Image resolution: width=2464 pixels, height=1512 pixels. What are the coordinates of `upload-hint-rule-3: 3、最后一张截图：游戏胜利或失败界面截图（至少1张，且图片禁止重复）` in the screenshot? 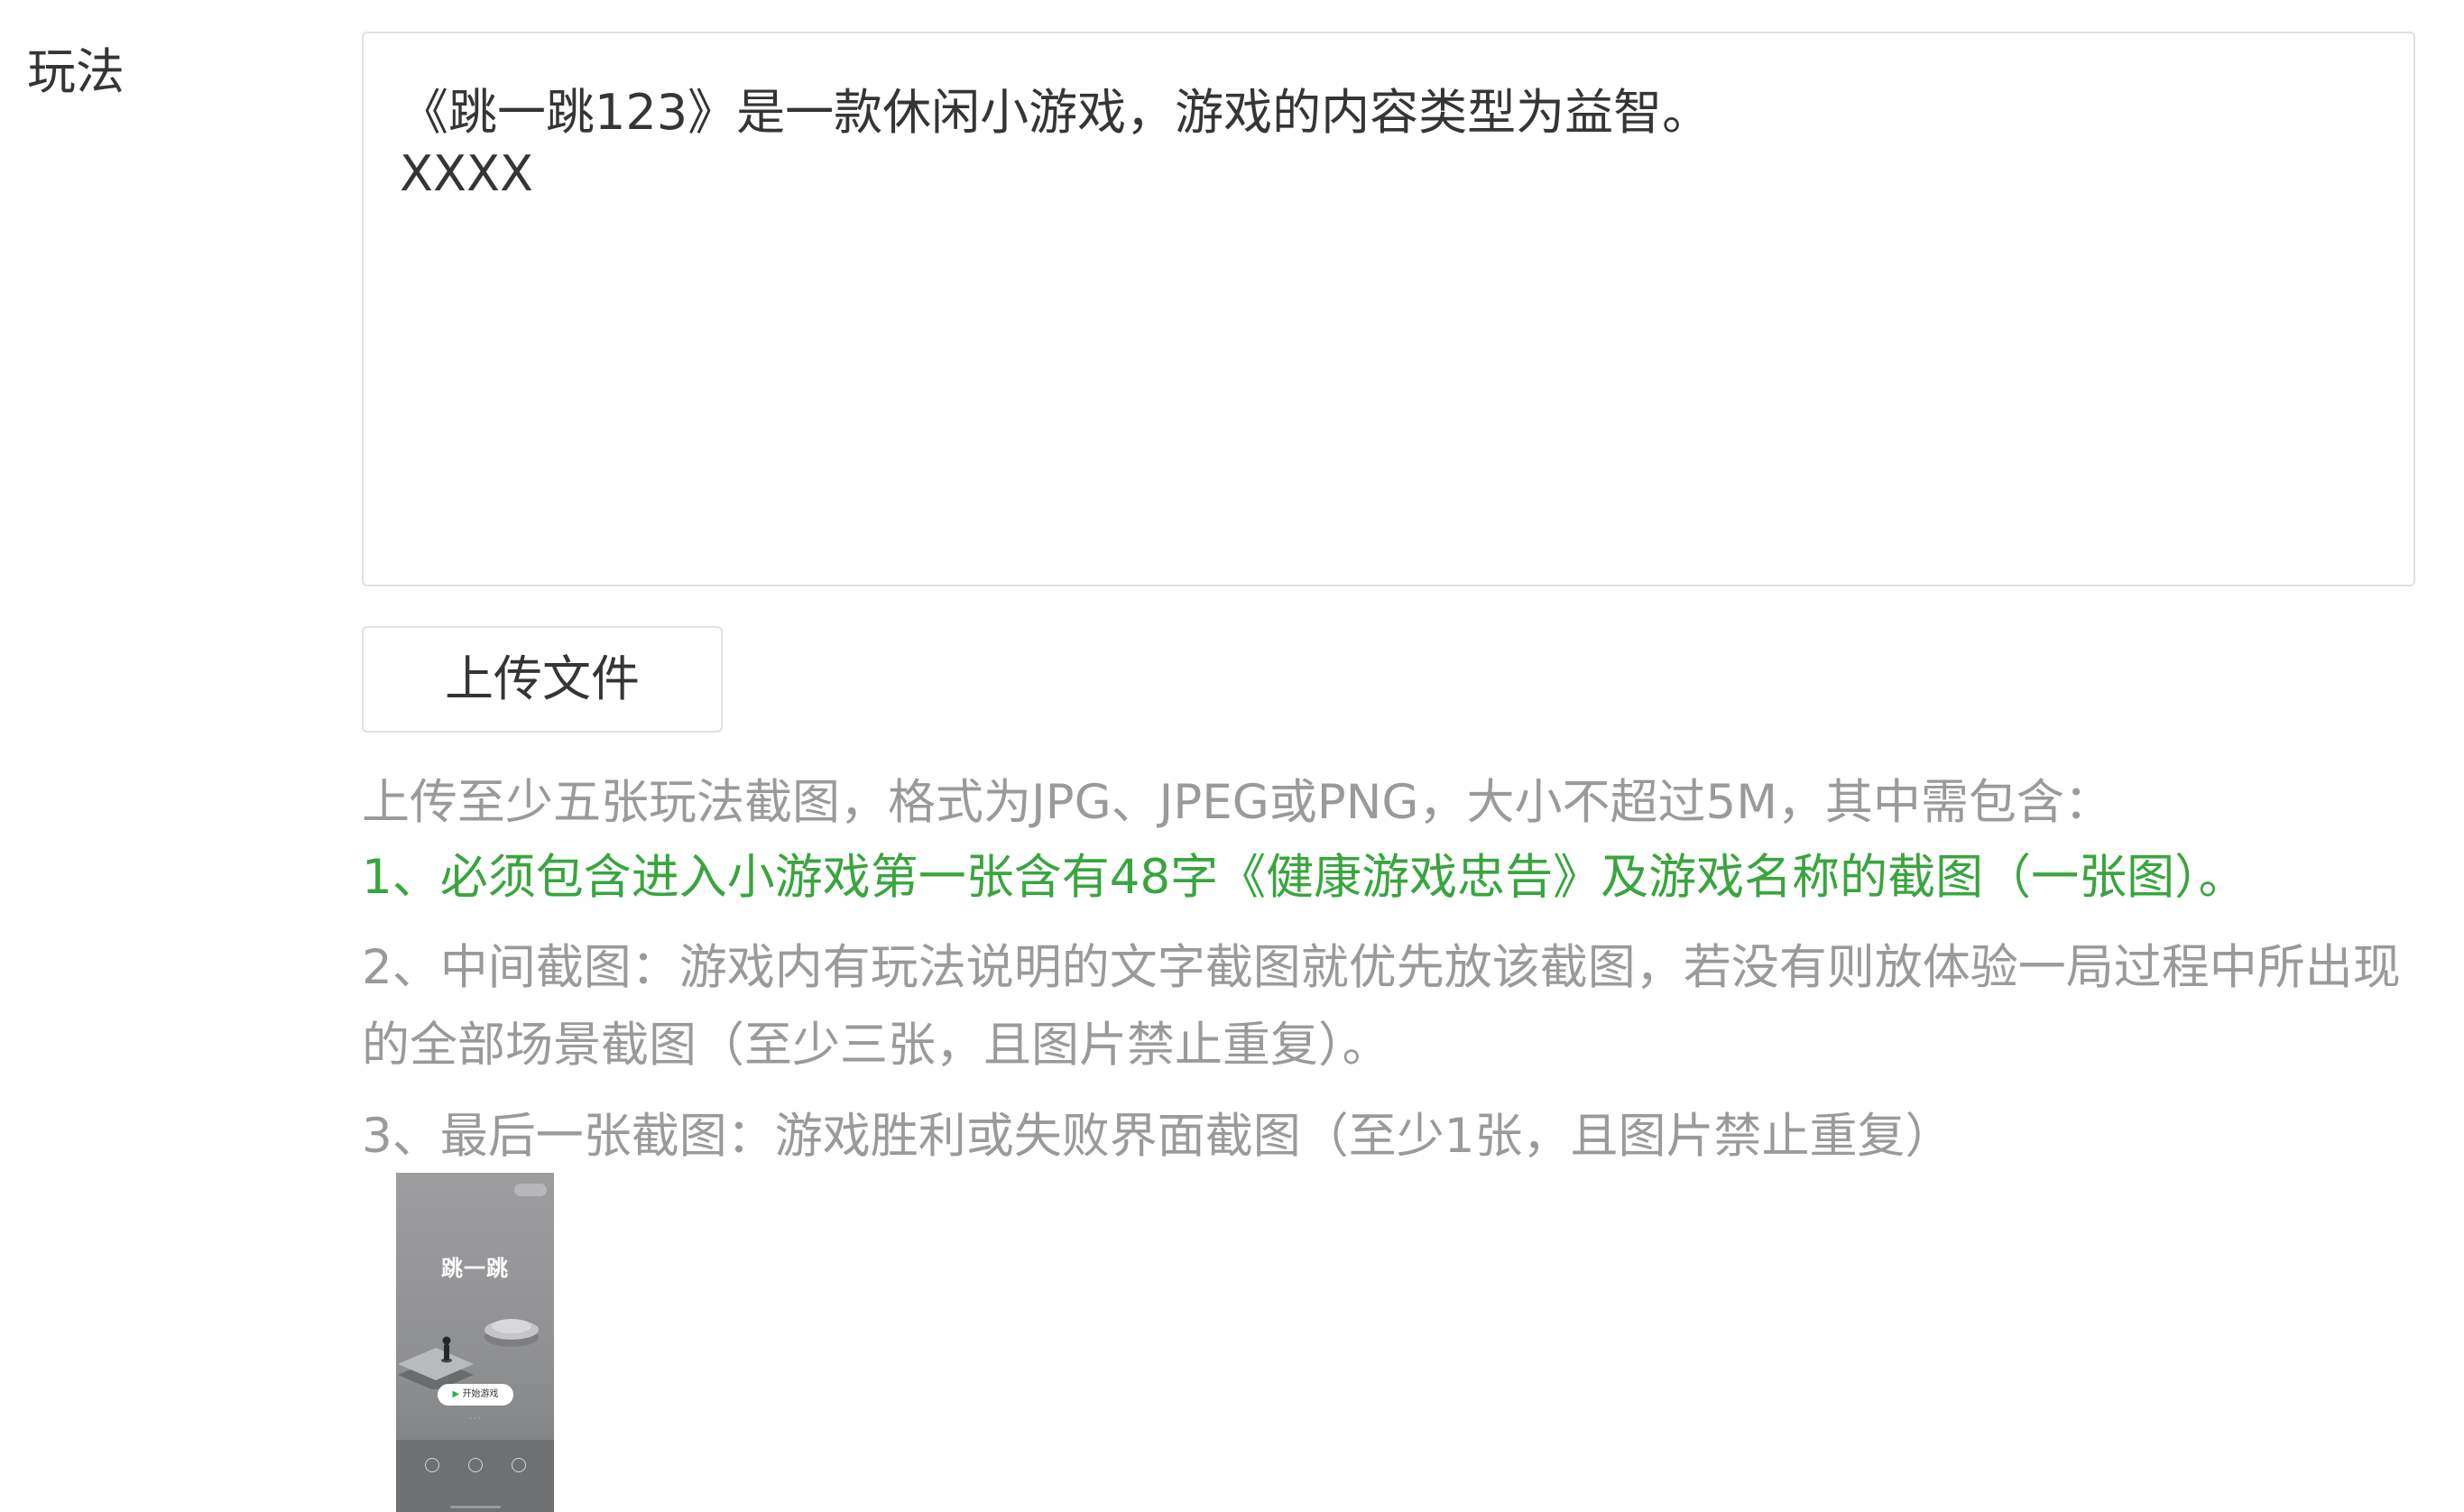 It's located at (1157, 1136).